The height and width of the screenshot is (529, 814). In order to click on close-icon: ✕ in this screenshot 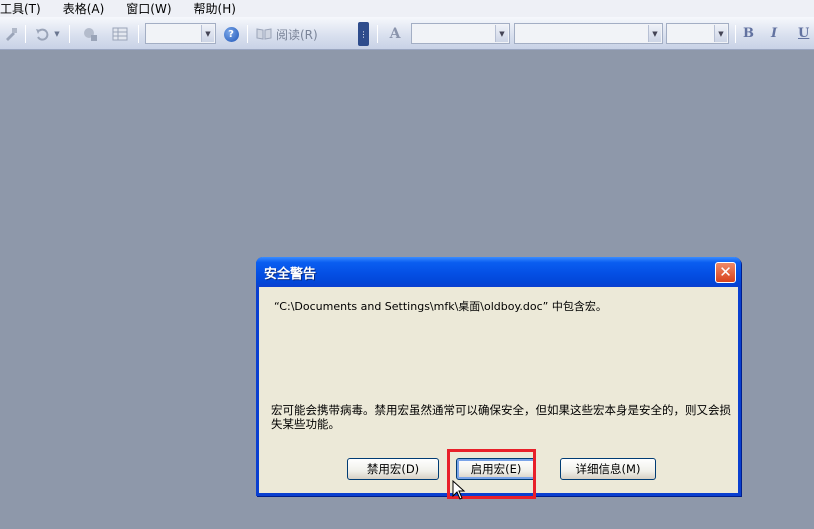, I will do `click(725, 272)`.